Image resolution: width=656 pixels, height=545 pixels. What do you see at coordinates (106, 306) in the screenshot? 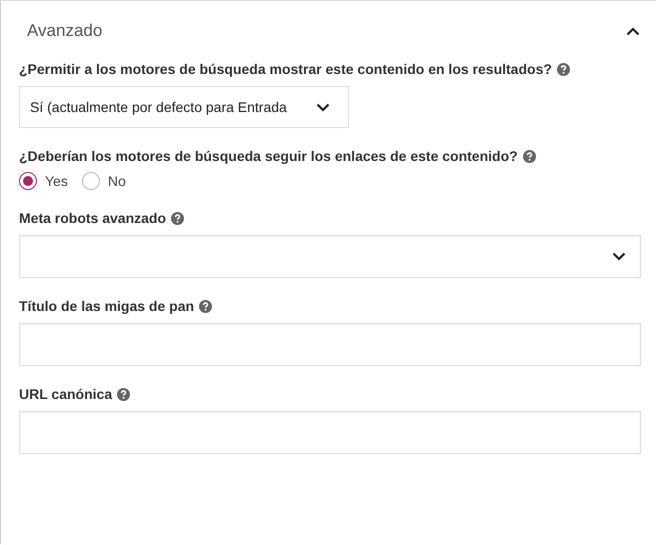
I see `field-label: Título de las migas de pan` at bounding box center [106, 306].